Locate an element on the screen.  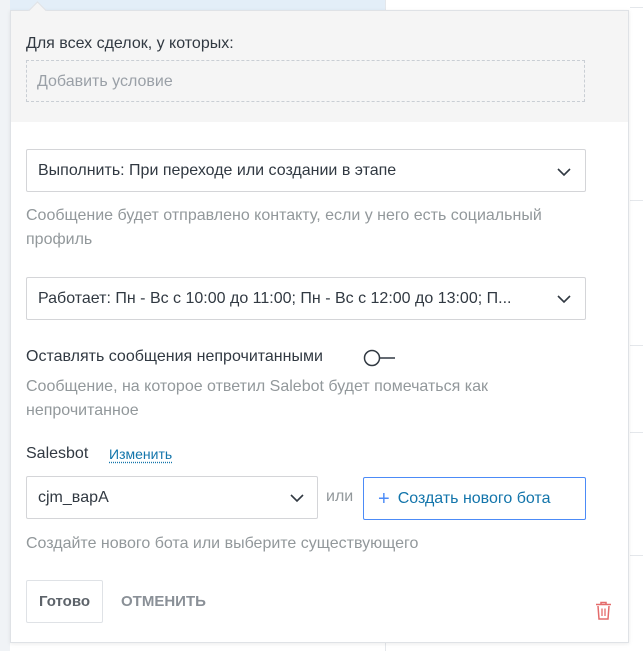
create-bot-button: + Создать нового бота is located at coordinates (474, 498).